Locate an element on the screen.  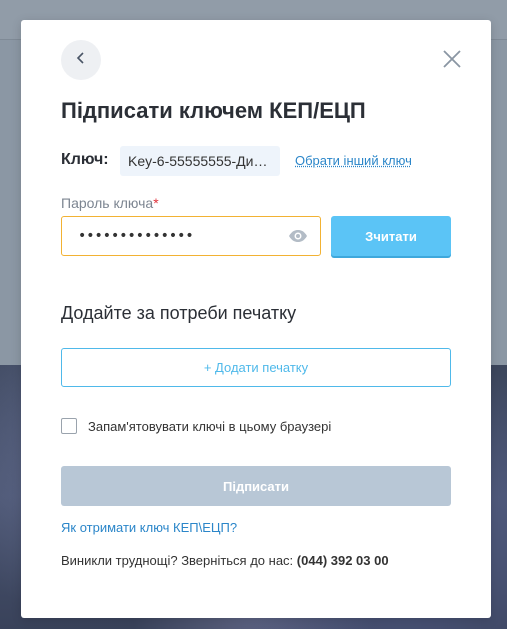
close-icon is located at coordinates (452, 61).